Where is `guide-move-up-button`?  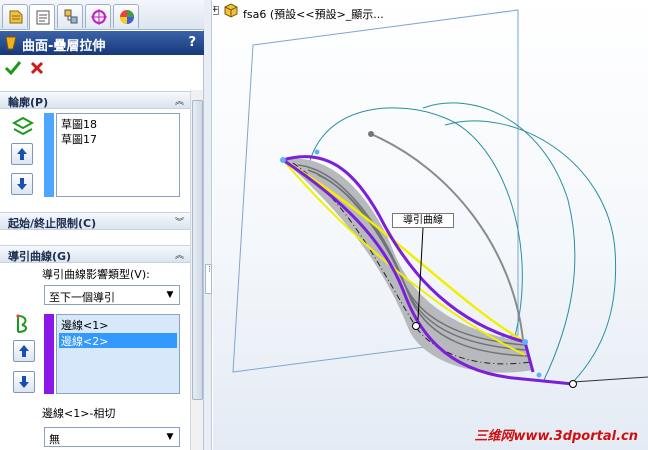 guide-move-up-button is located at coordinates (24, 351).